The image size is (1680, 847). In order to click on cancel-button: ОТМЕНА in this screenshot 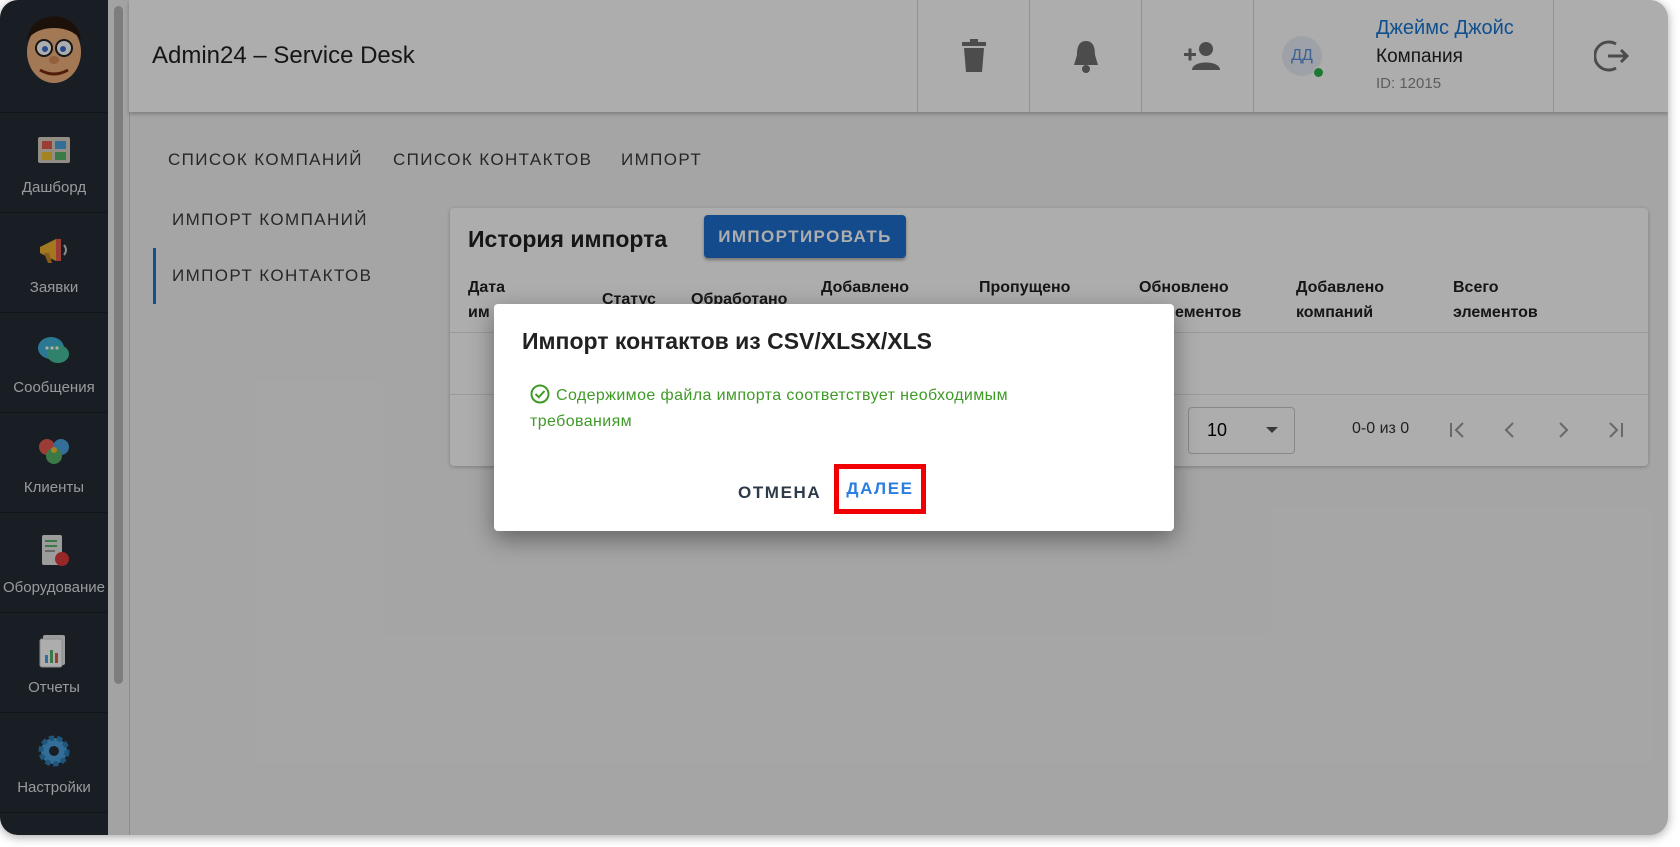, I will do `click(779, 493)`.